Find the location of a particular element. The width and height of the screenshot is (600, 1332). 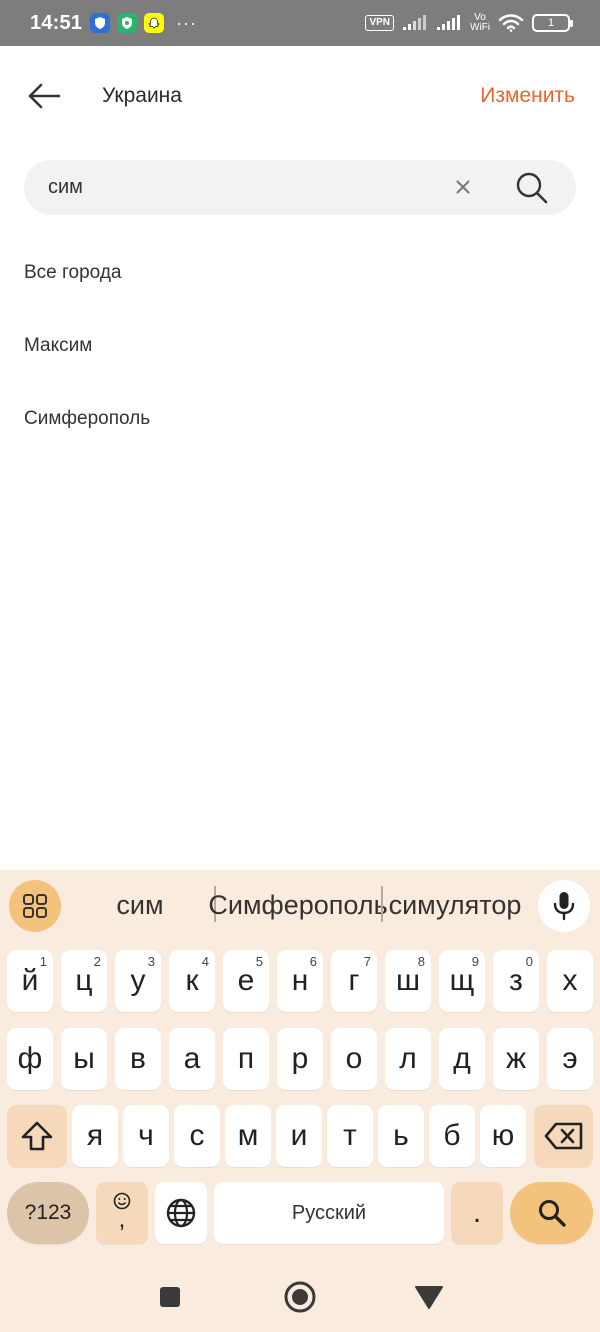

key-char: д is located at coordinates (462, 1058).